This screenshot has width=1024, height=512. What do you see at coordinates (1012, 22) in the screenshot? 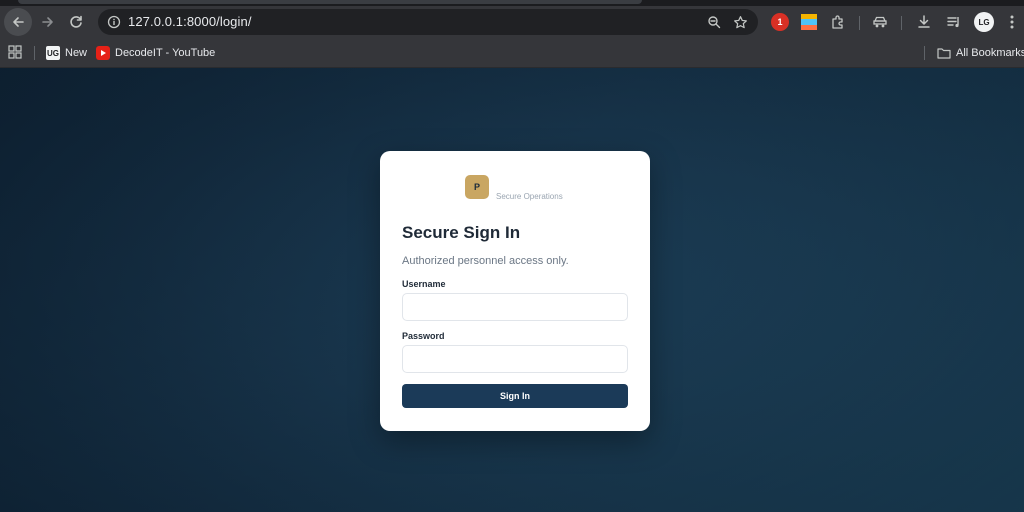
I see `more-menu-icon` at bounding box center [1012, 22].